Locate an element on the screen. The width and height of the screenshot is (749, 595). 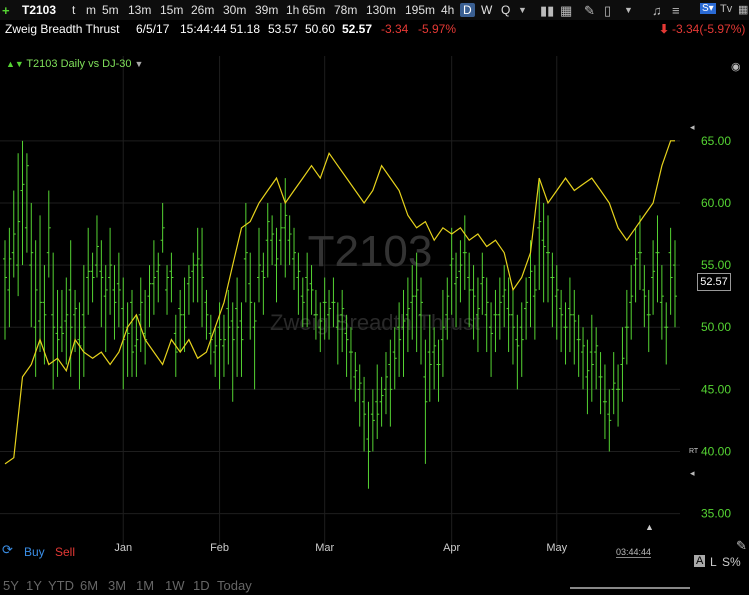
bar-chart-icon: ▮▮ is located at coordinates (547, 11).